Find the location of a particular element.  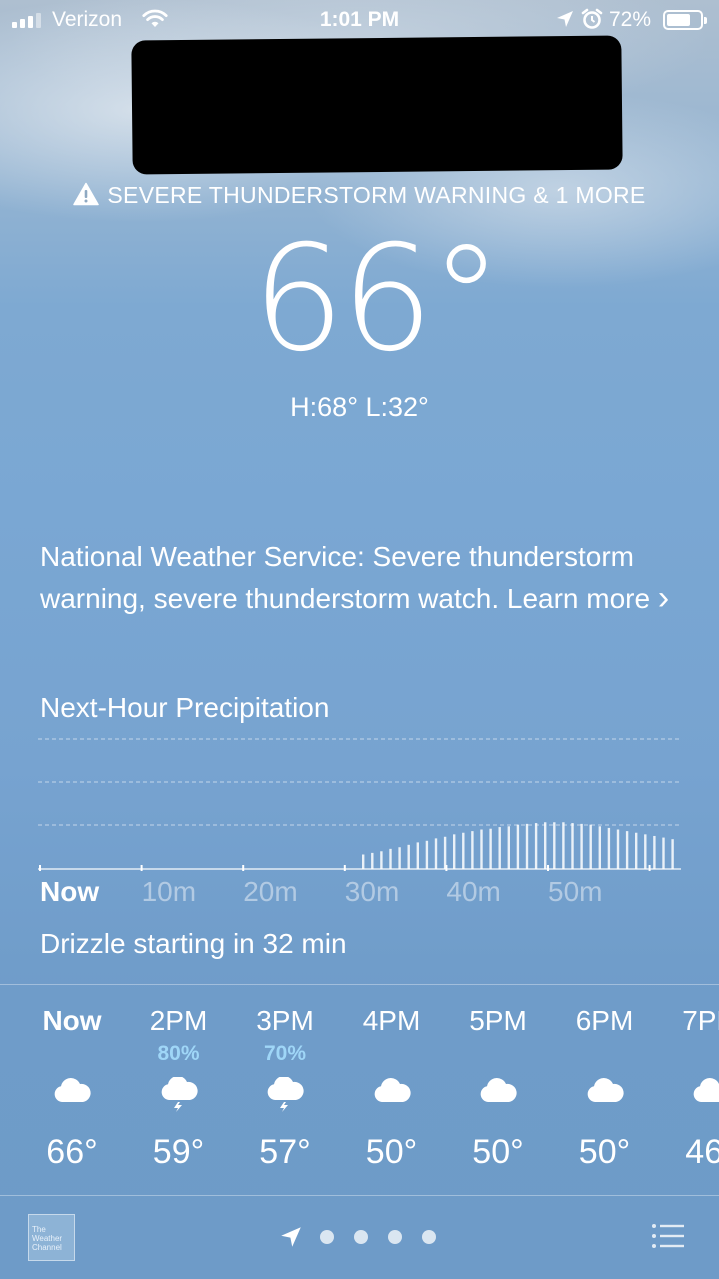

page-indicator is located at coordinates (358, 1237).